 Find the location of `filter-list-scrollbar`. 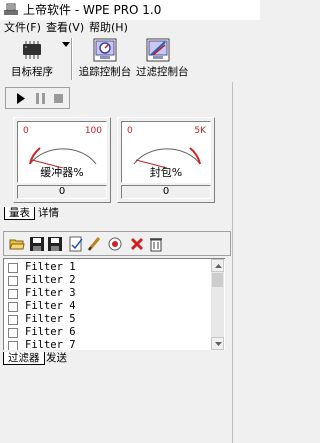

filter-list-scrollbar is located at coordinates (217, 304).